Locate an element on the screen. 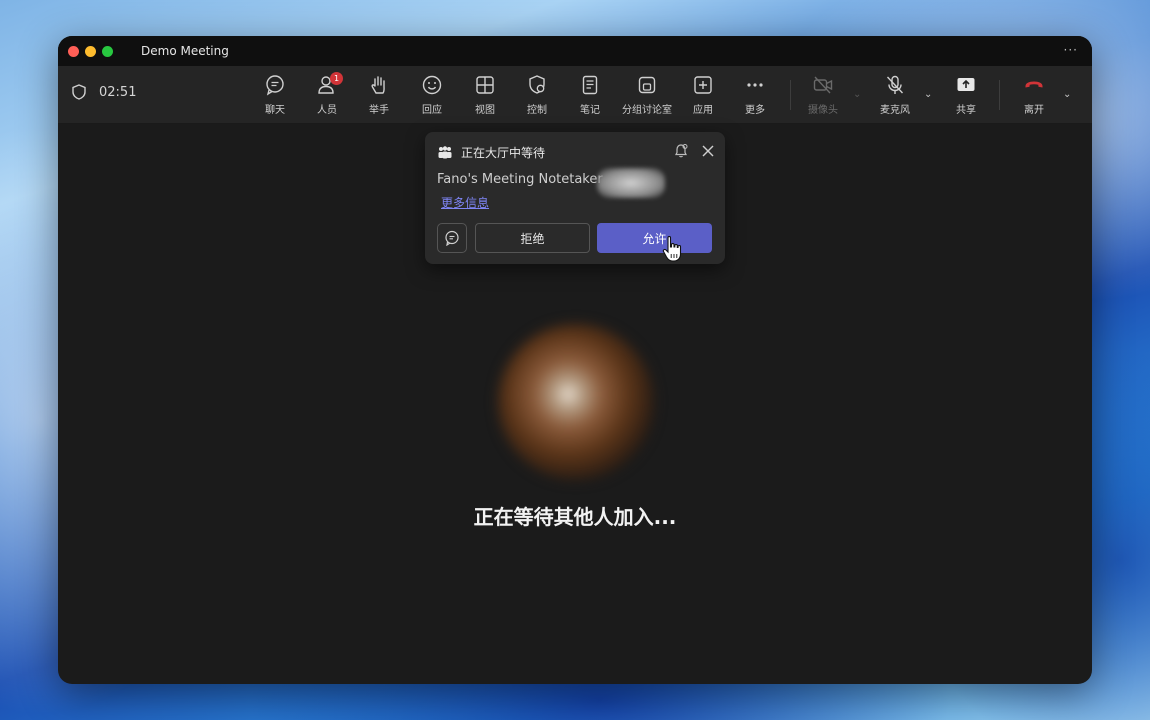 The height and width of the screenshot is (720, 1150). minimize-window-button is located at coordinates (90, 51).